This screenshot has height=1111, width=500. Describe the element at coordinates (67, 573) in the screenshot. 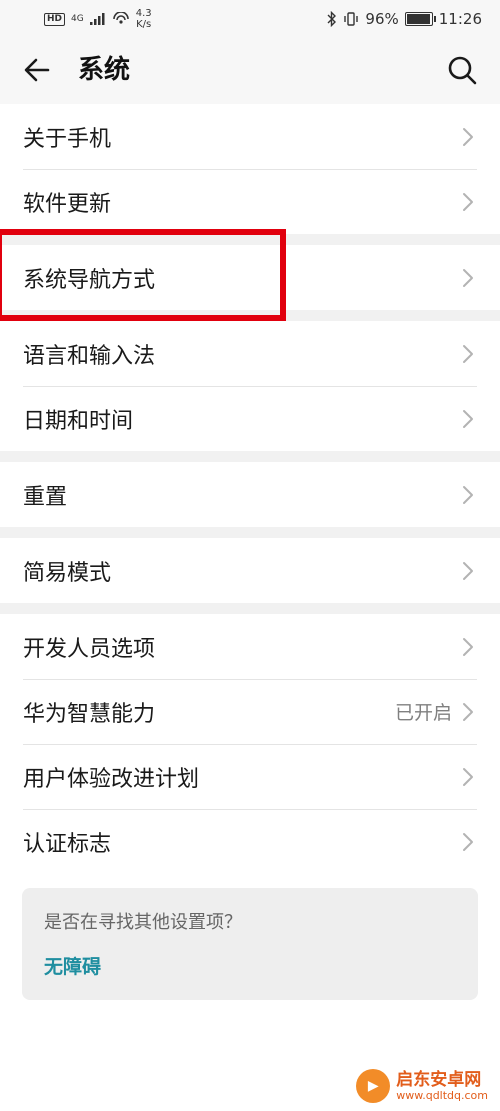

I see `settings-row-label: 简易模式` at that location.